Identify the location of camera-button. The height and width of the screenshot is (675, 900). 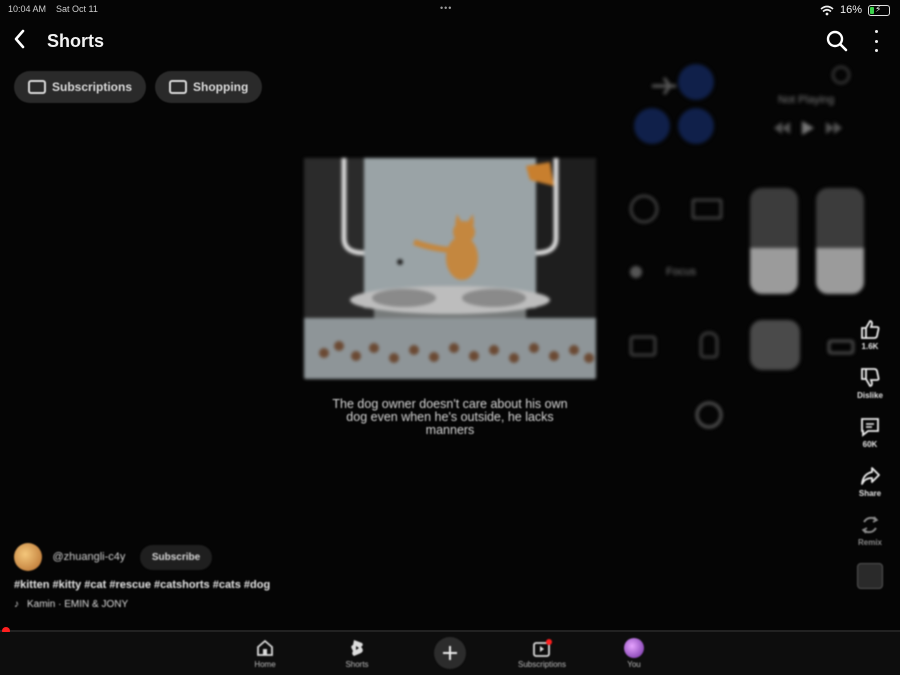
(643, 346).